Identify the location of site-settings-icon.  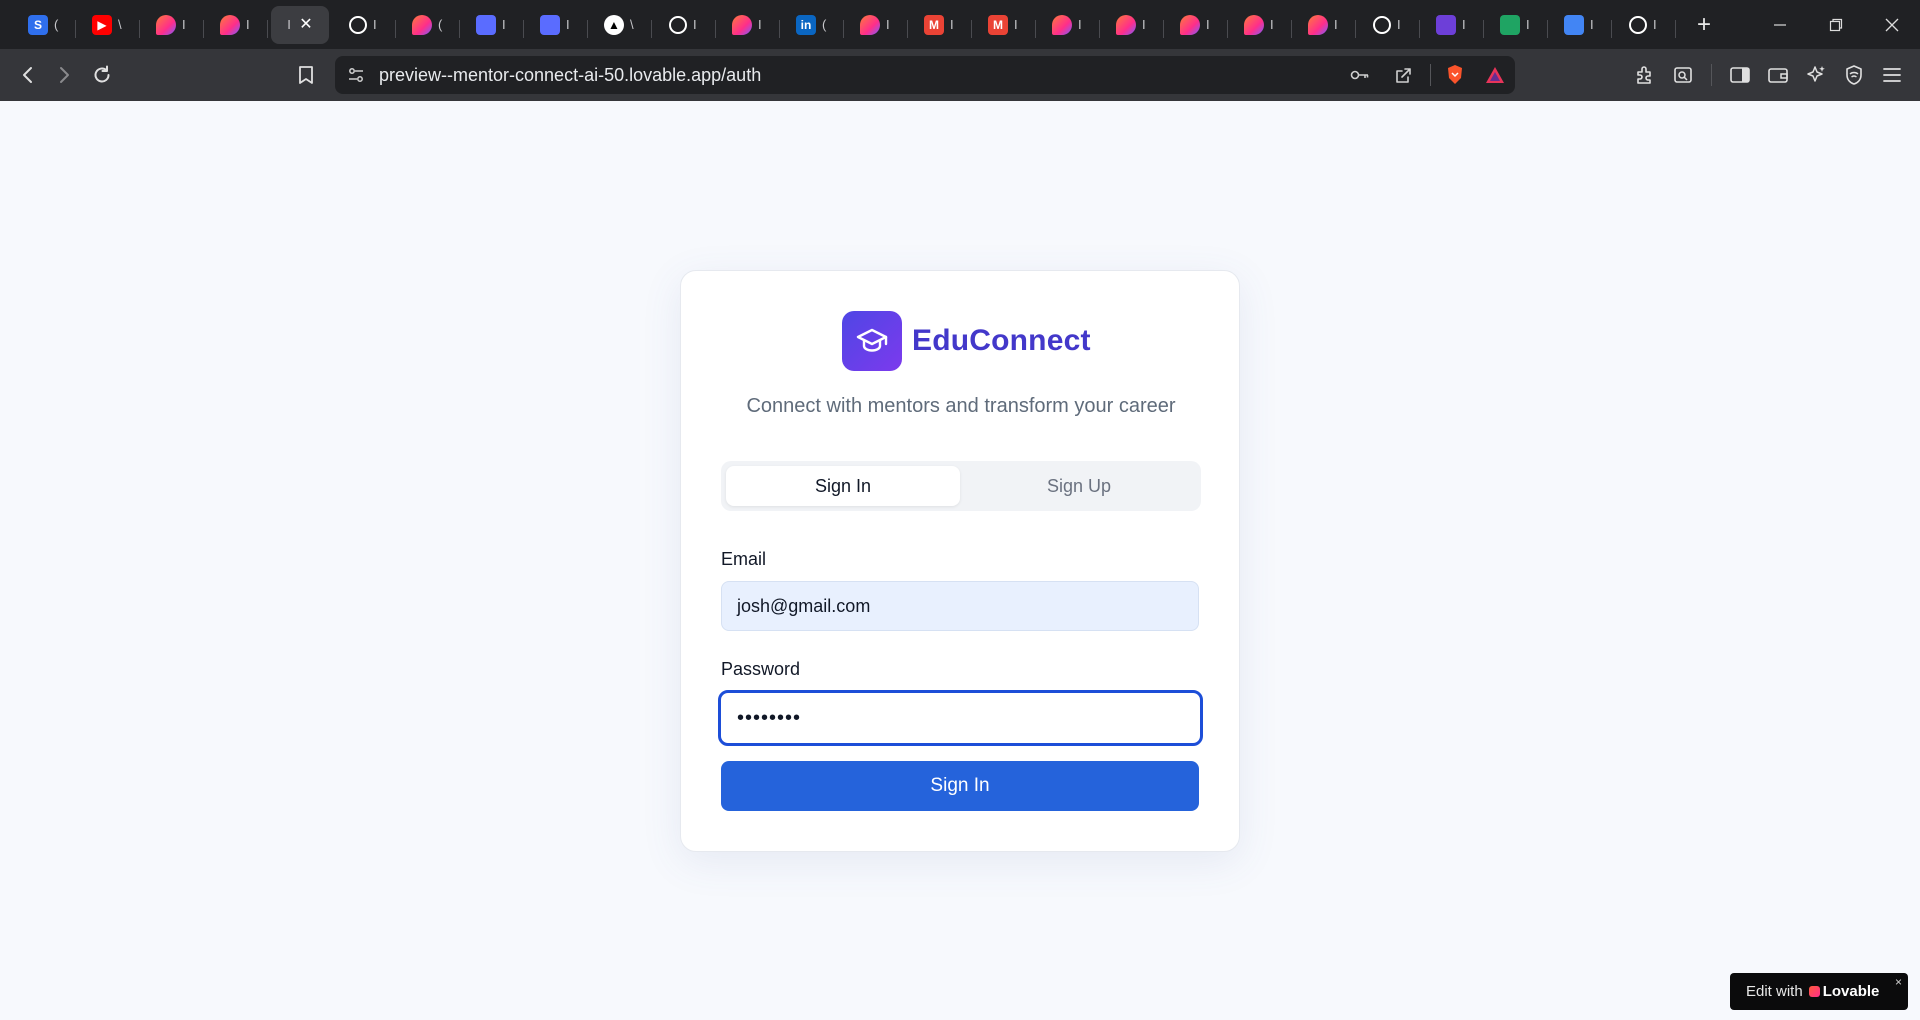
(356, 75).